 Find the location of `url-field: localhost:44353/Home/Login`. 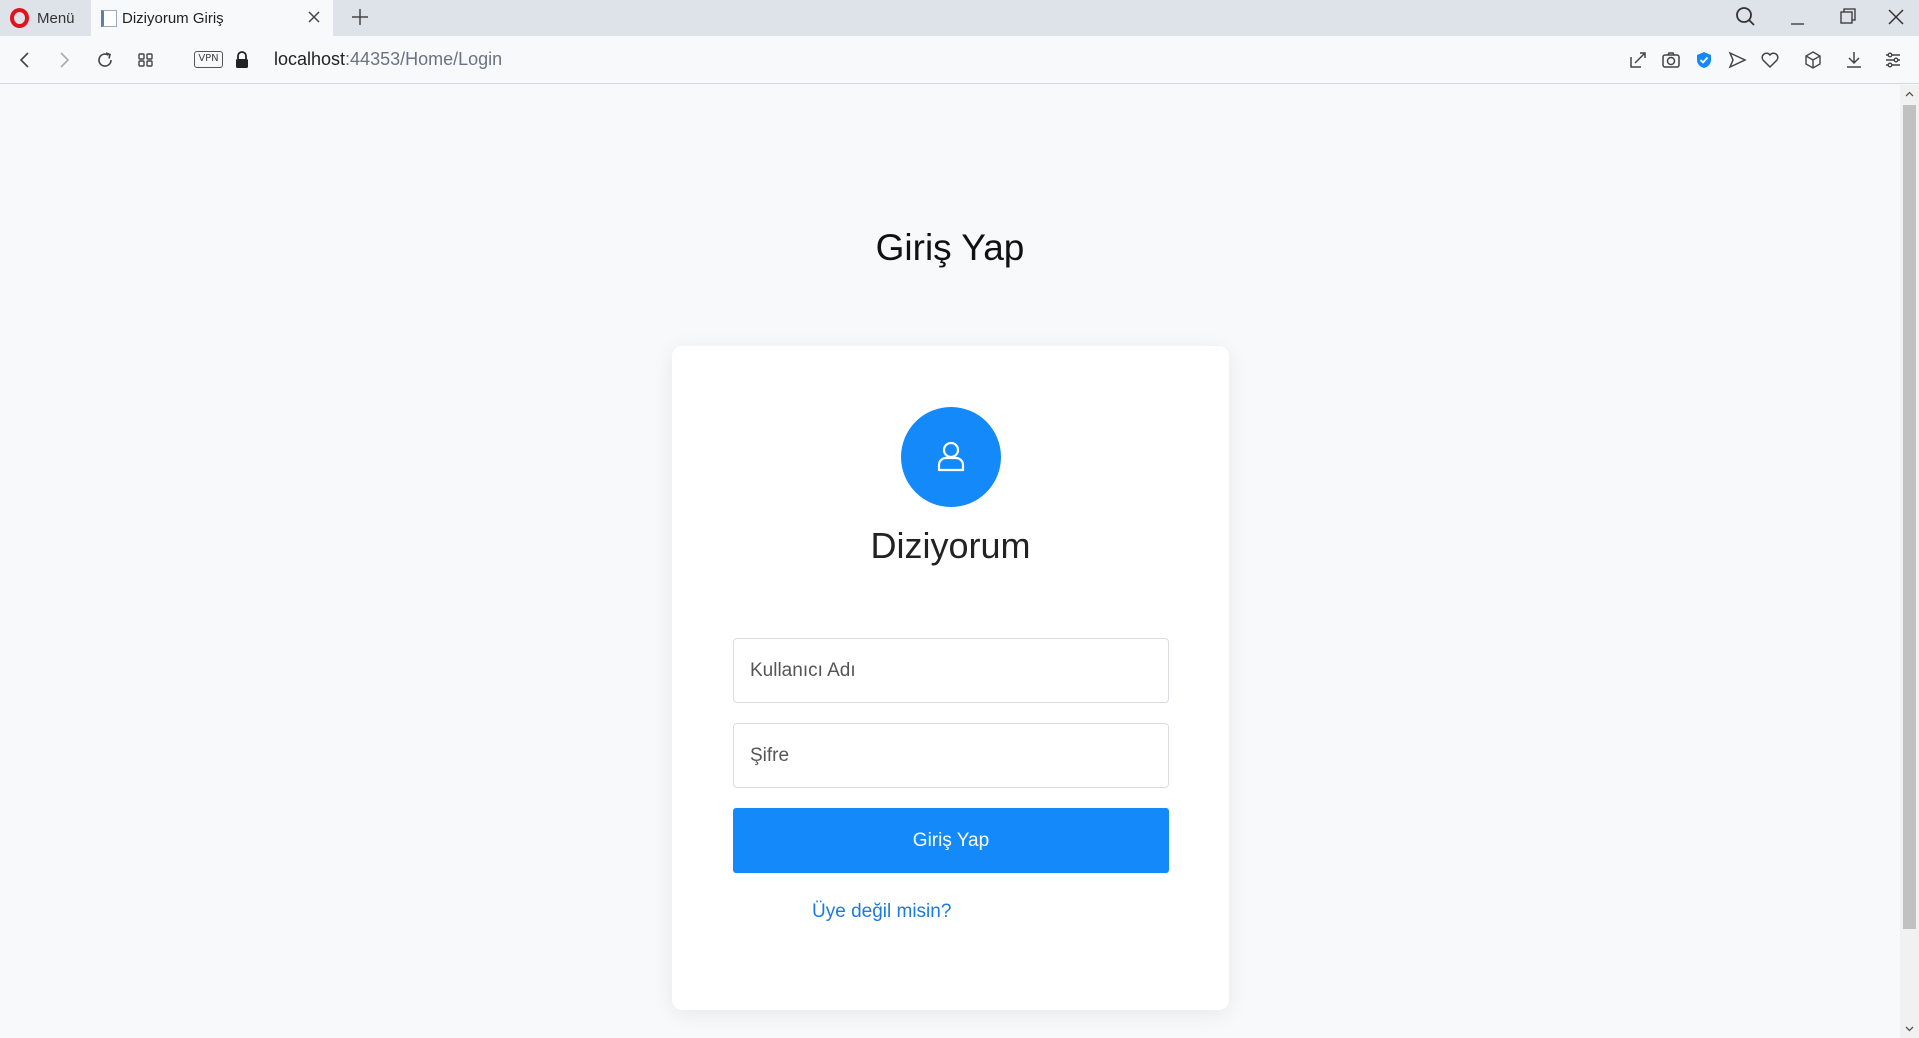

url-field: localhost:44353/Home/Login is located at coordinates (388, 59).